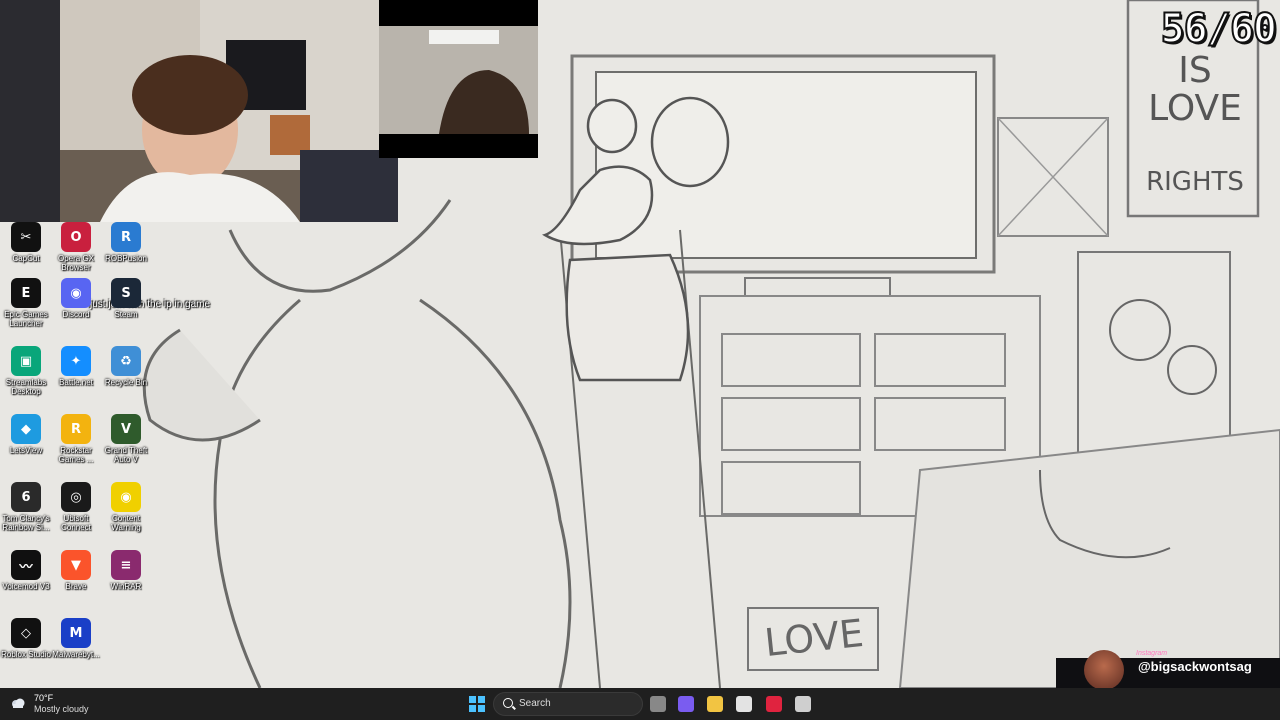 The width and height of the screenshot is (1280, 720). Describe the element at coordinates (1195, 70) in the screenshot. I see `poster-line-is: IS` at that location.